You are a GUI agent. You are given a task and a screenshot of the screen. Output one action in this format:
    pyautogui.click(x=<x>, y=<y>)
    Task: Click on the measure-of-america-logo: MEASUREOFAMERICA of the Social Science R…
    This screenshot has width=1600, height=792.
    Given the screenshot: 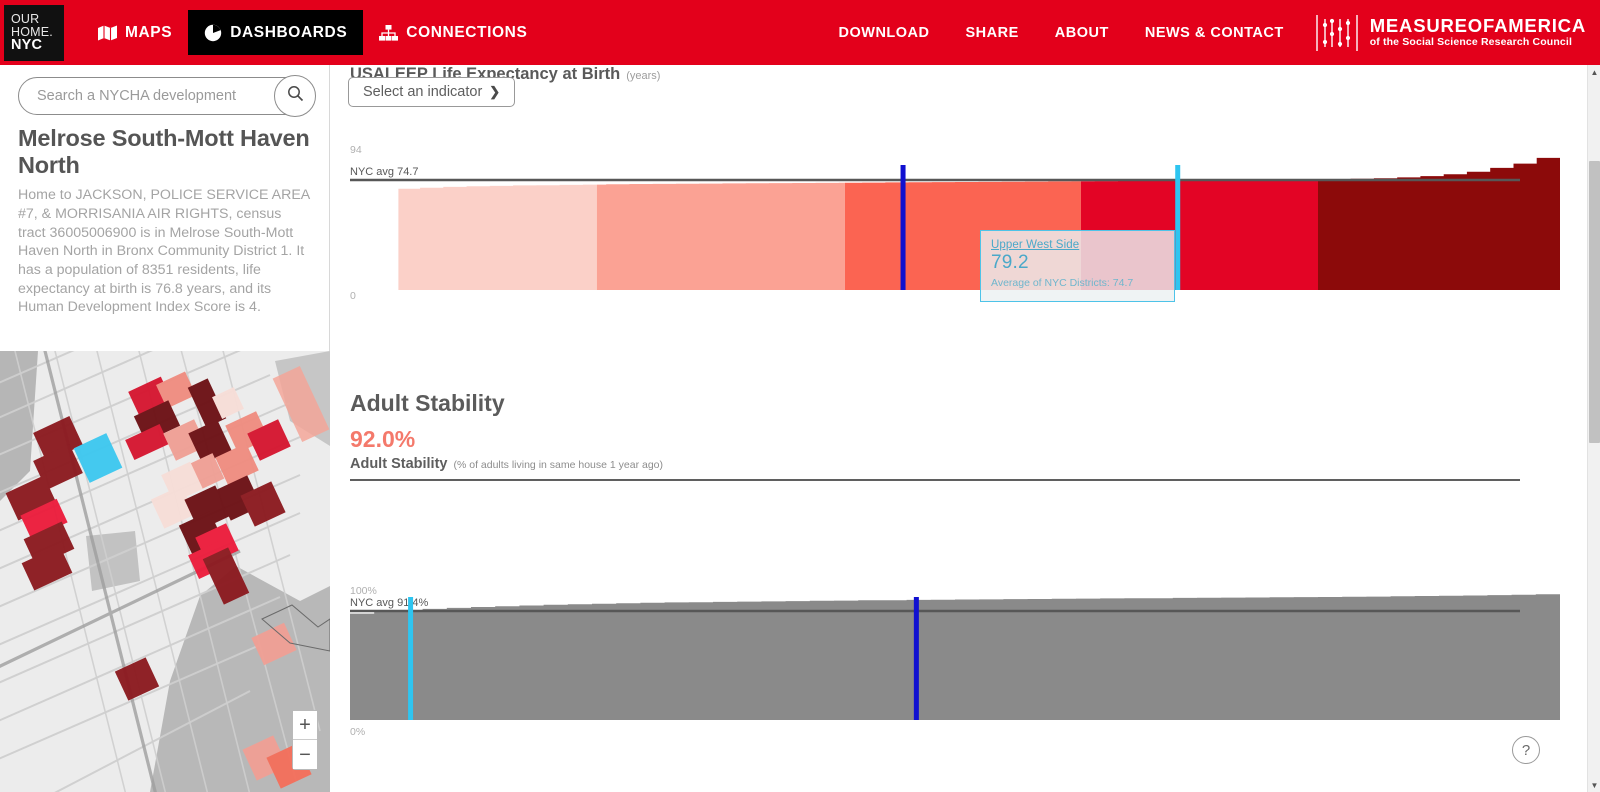 What is the action you would take?
    pyautogui.click(x=1447, y=33)
    